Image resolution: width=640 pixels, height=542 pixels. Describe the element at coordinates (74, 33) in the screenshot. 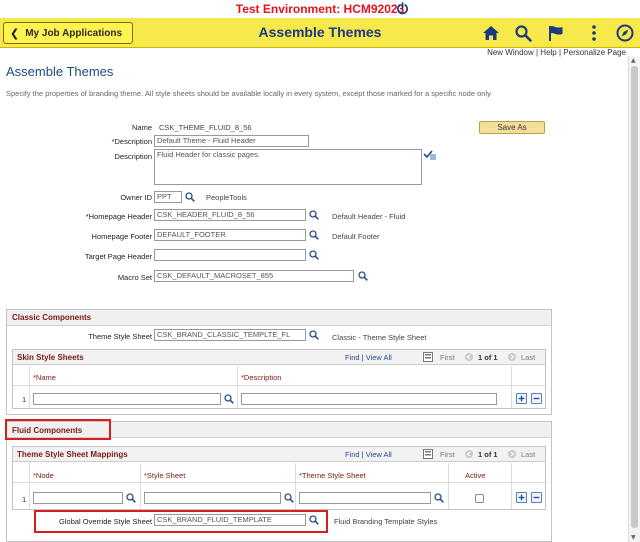

I see `back-button-label: My Job Applications` at that location.